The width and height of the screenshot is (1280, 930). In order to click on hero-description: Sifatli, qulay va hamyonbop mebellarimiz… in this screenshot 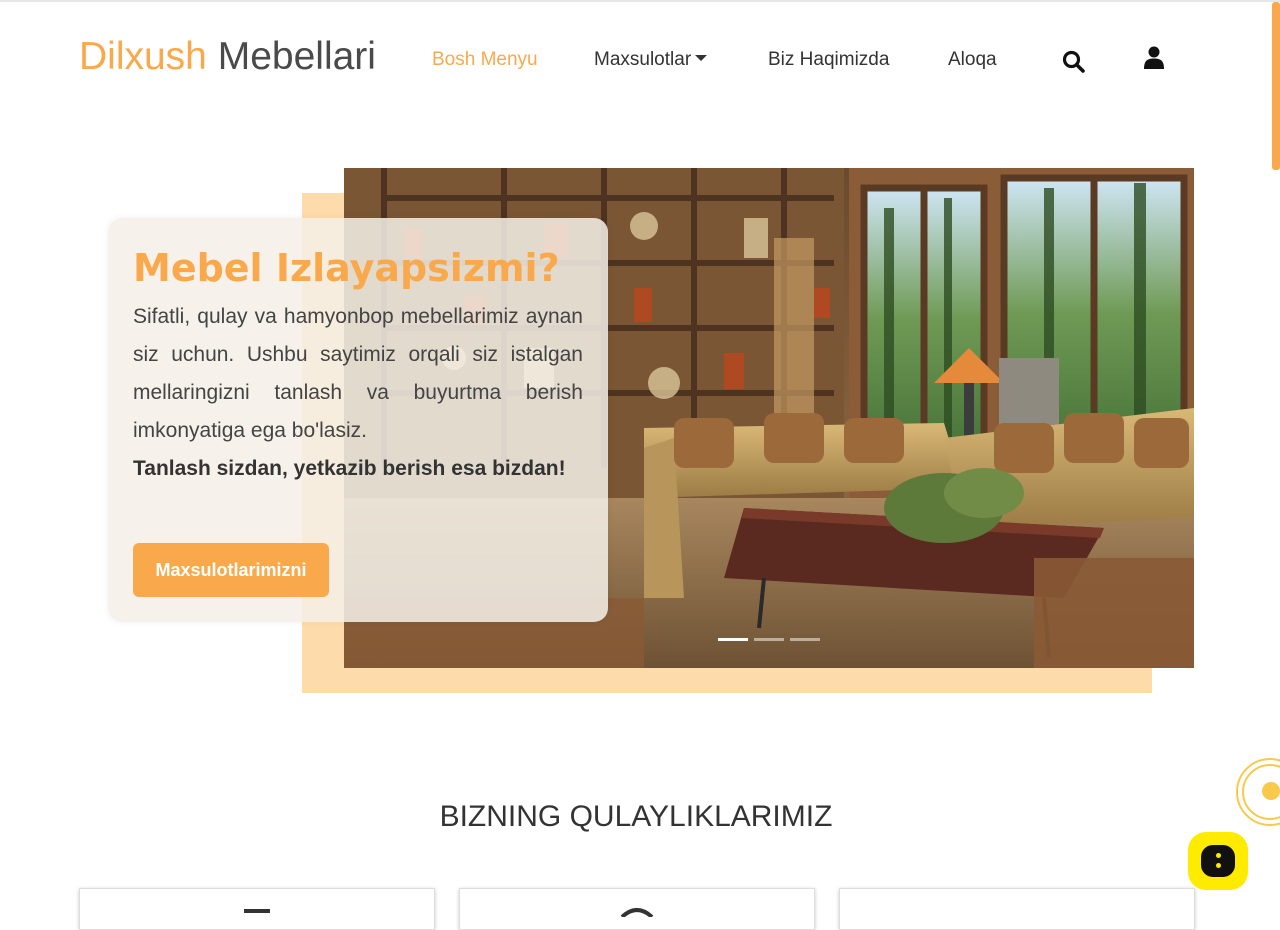, I will do `click(358, 373)`.